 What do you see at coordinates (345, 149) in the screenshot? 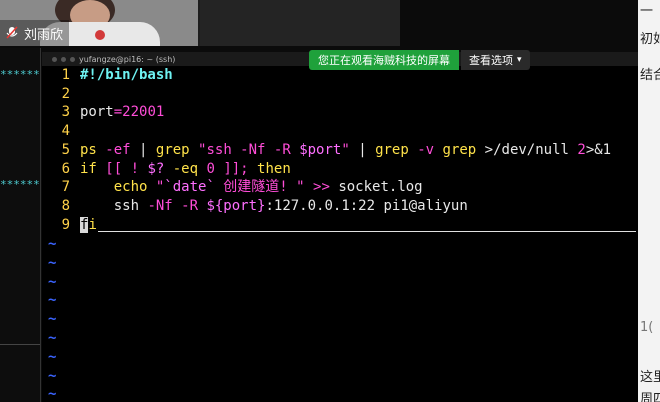
I see `code-token: "` at bounding box center [345, 149].